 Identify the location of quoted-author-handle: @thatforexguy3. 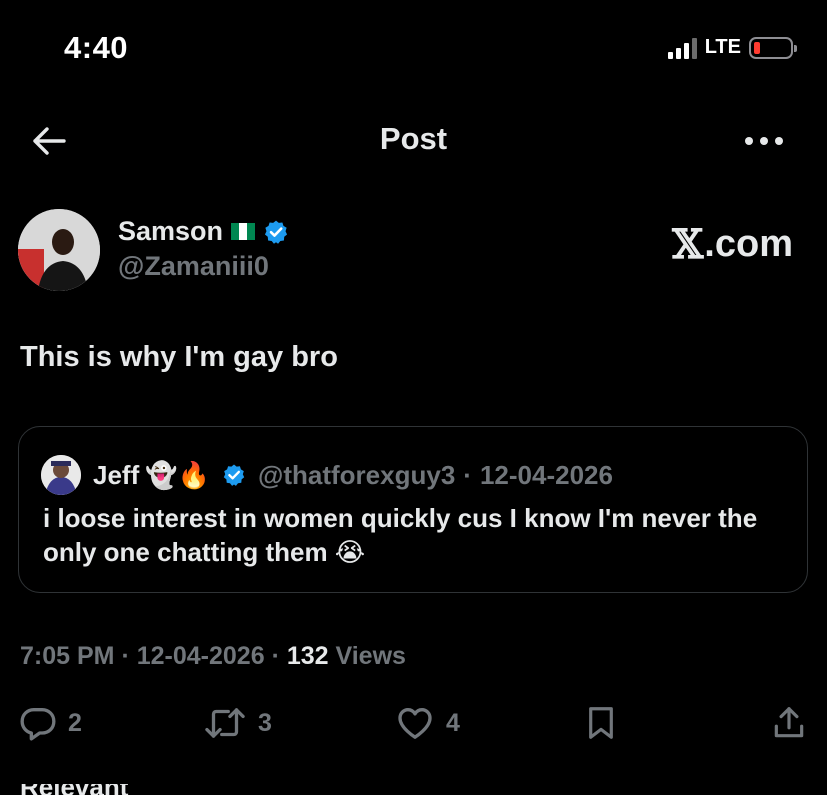
(357, 474).